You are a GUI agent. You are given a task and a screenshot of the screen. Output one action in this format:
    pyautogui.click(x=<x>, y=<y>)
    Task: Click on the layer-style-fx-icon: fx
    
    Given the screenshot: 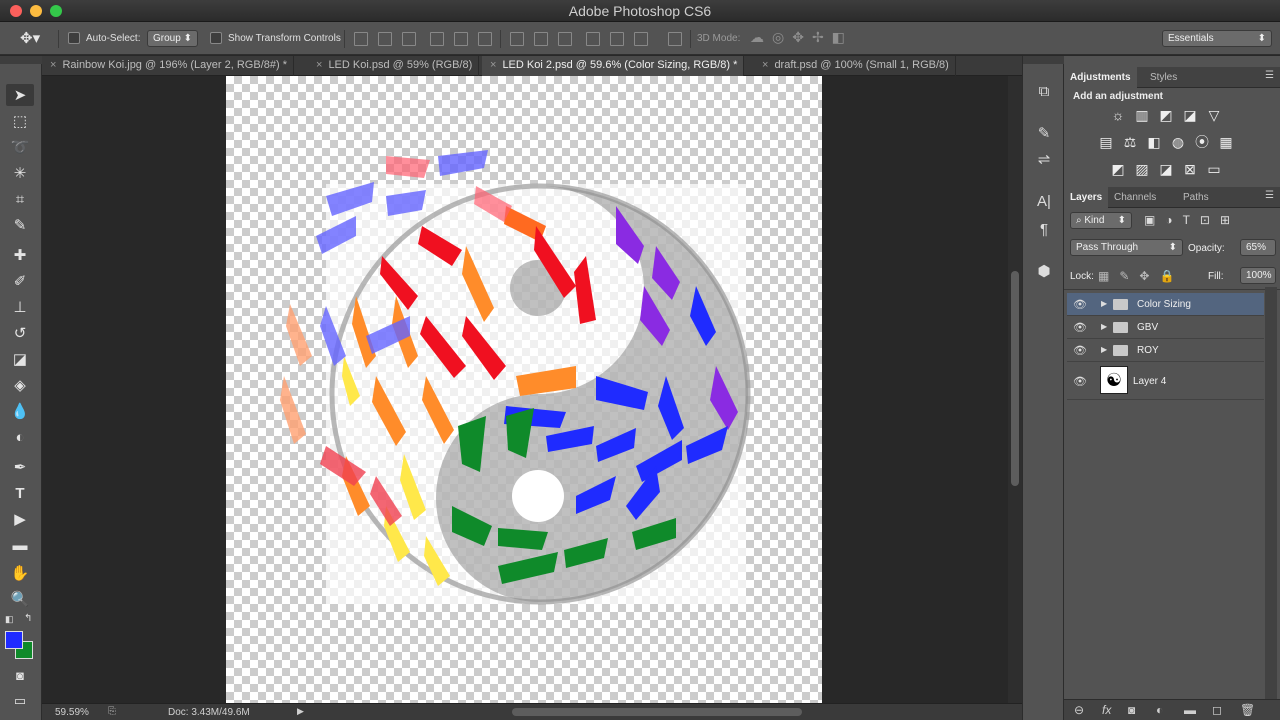 What is the action you would take?
    pyautogui.click(x=1106, y=710)
    